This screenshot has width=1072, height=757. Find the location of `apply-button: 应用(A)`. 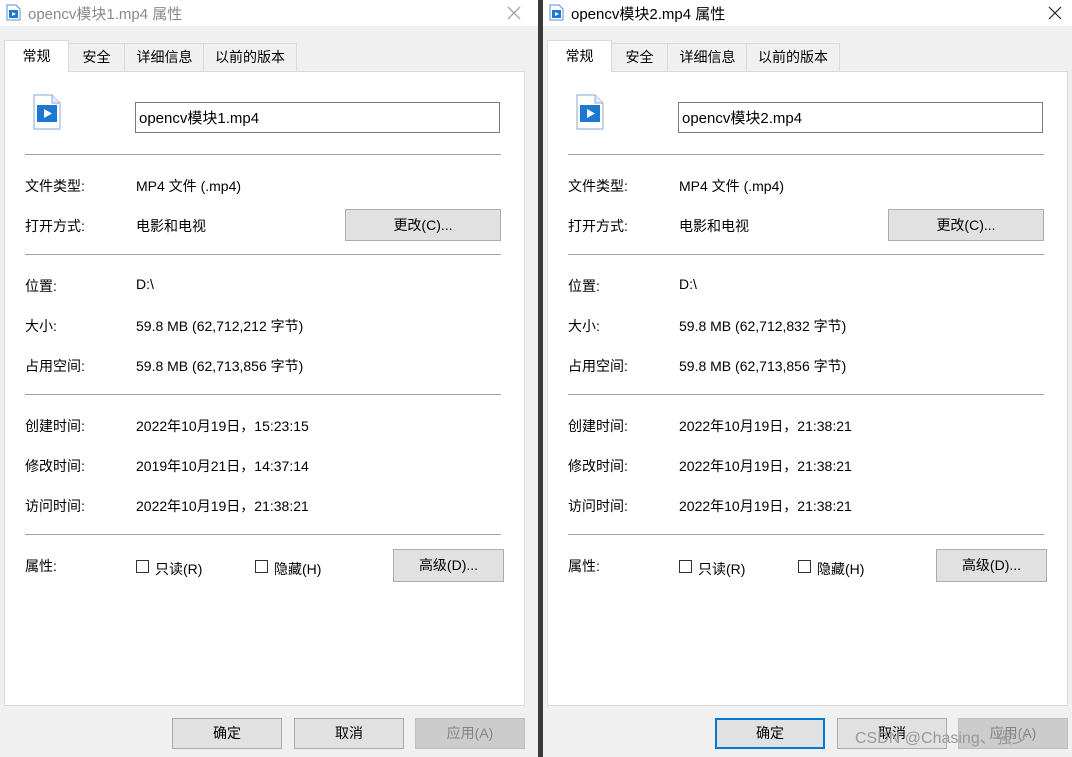

apply-button: 应用(A) is located at coordinates (470, 733).